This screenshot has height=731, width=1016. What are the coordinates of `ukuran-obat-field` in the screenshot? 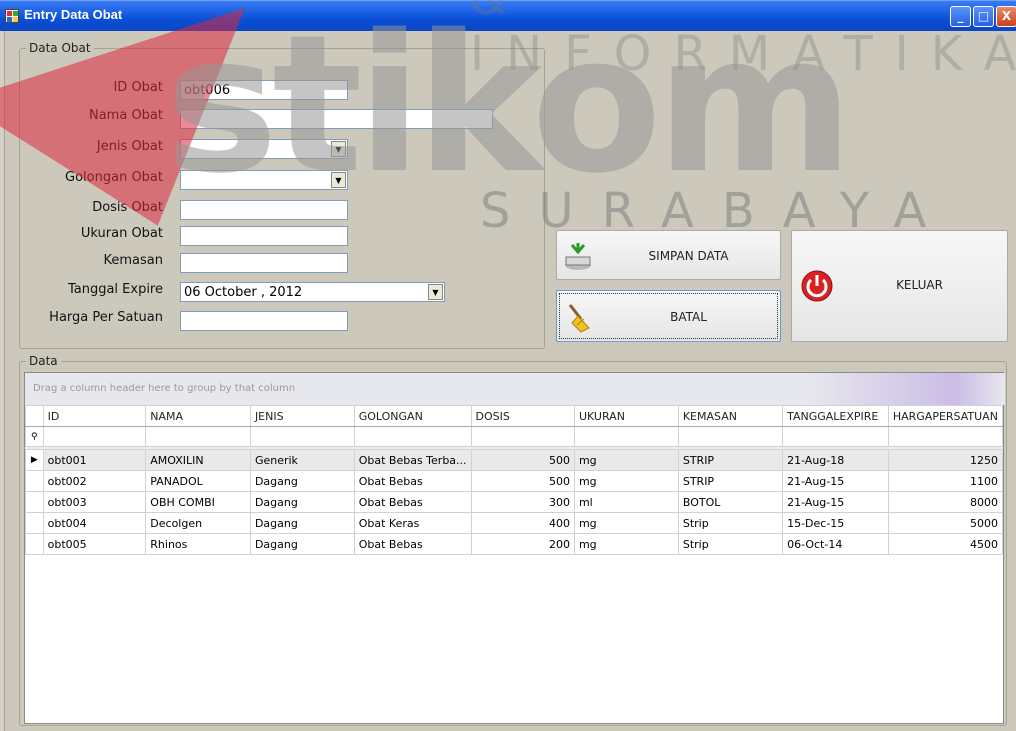 It's located at (264, 236).